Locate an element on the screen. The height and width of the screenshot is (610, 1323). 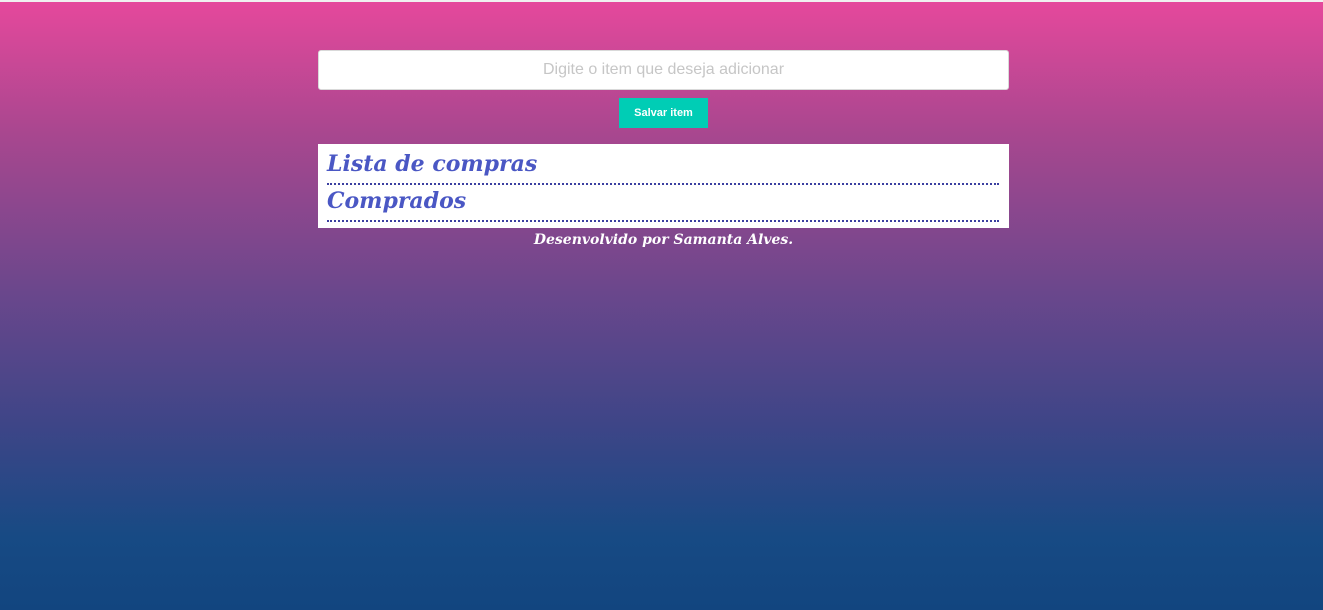
purchased-title: Comprados is located at coordinates (397, 201).